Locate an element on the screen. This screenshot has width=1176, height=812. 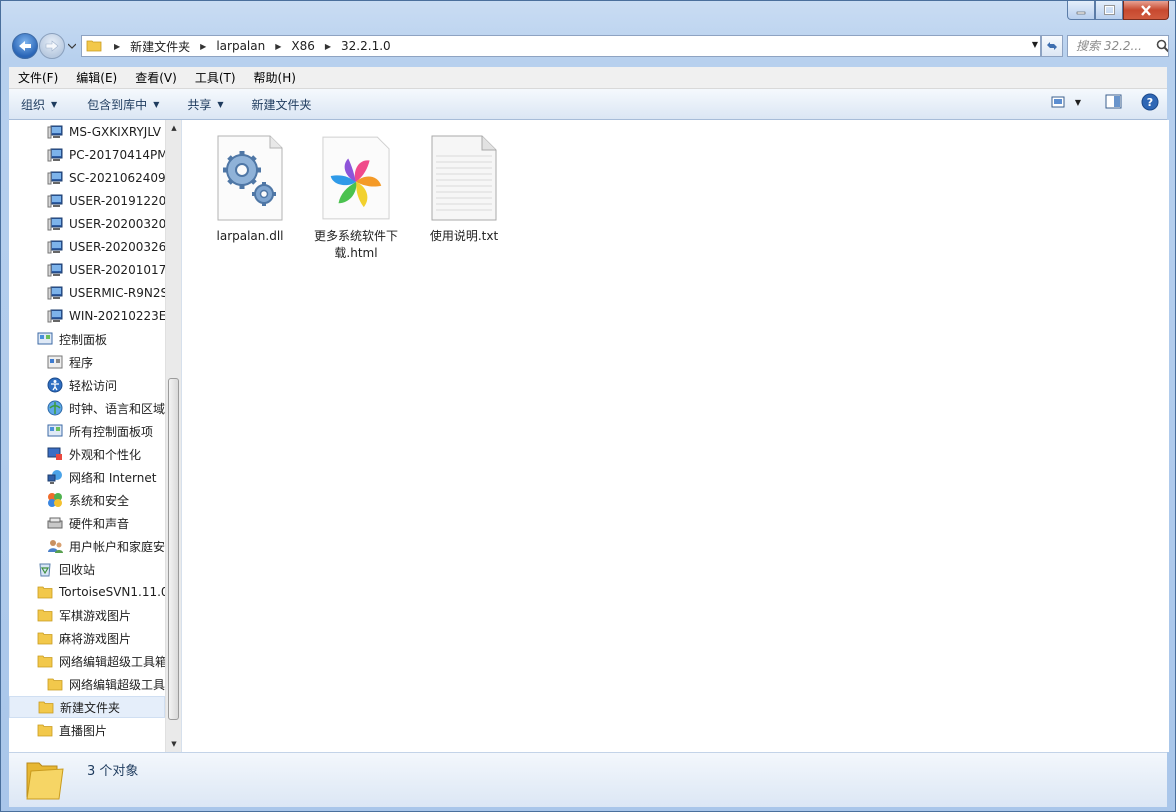
nav-tree-item: WIN-20210223E is located at coordinates (87, 316).